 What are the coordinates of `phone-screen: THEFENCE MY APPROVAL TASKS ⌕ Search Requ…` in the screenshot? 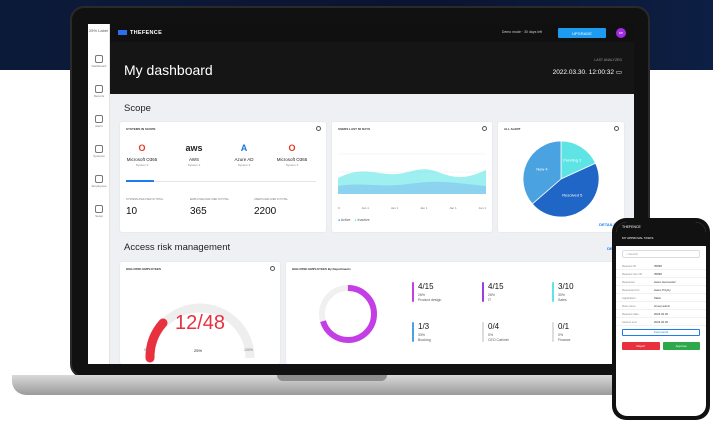 It's located at (661, 319).